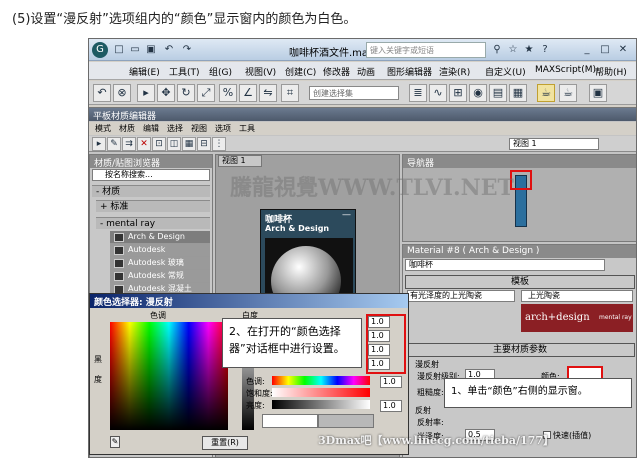 The image size is (639, 458). I want to click on curve-editor-icon: ∿, so click(438, 93).